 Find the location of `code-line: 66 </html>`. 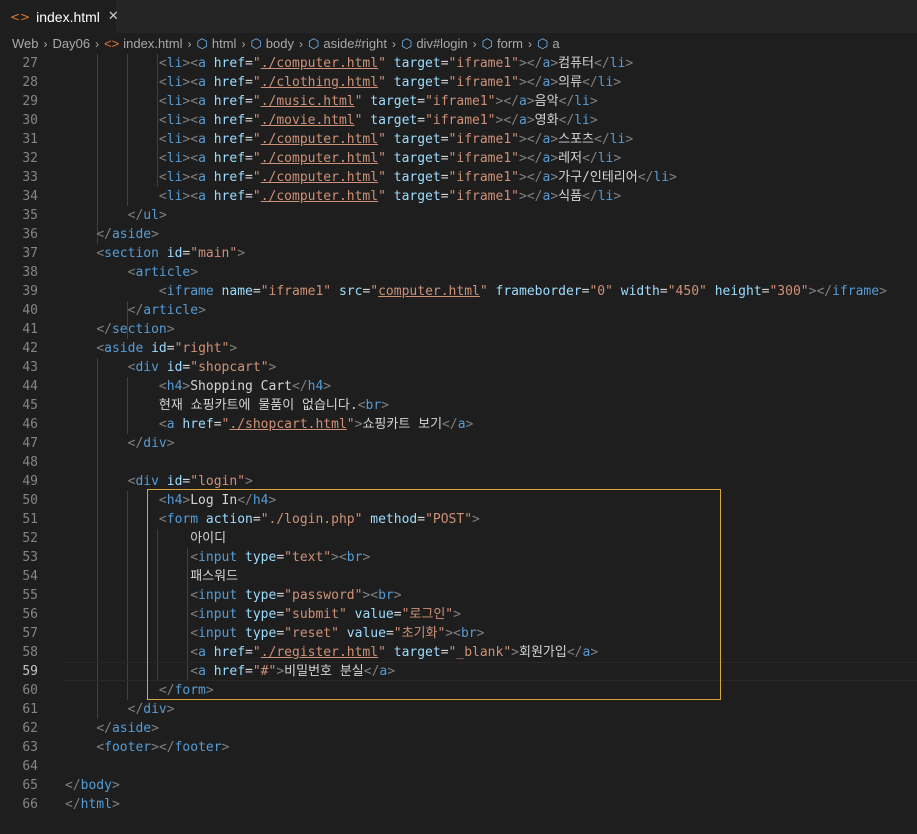

code-line: 66 </html> is located at coordinates (458, 804).